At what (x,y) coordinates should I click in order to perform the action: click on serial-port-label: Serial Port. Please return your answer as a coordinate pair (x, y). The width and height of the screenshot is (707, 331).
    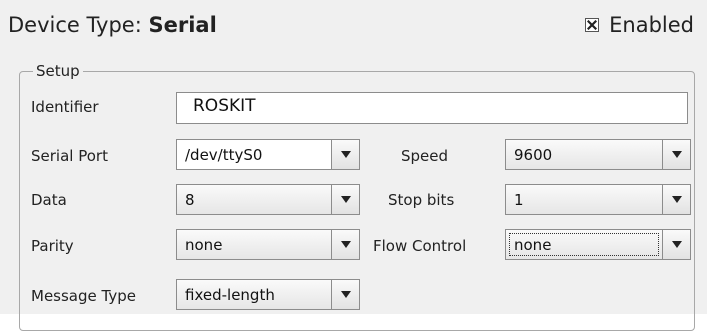
    Looking at the image, I should click on (69, 156).